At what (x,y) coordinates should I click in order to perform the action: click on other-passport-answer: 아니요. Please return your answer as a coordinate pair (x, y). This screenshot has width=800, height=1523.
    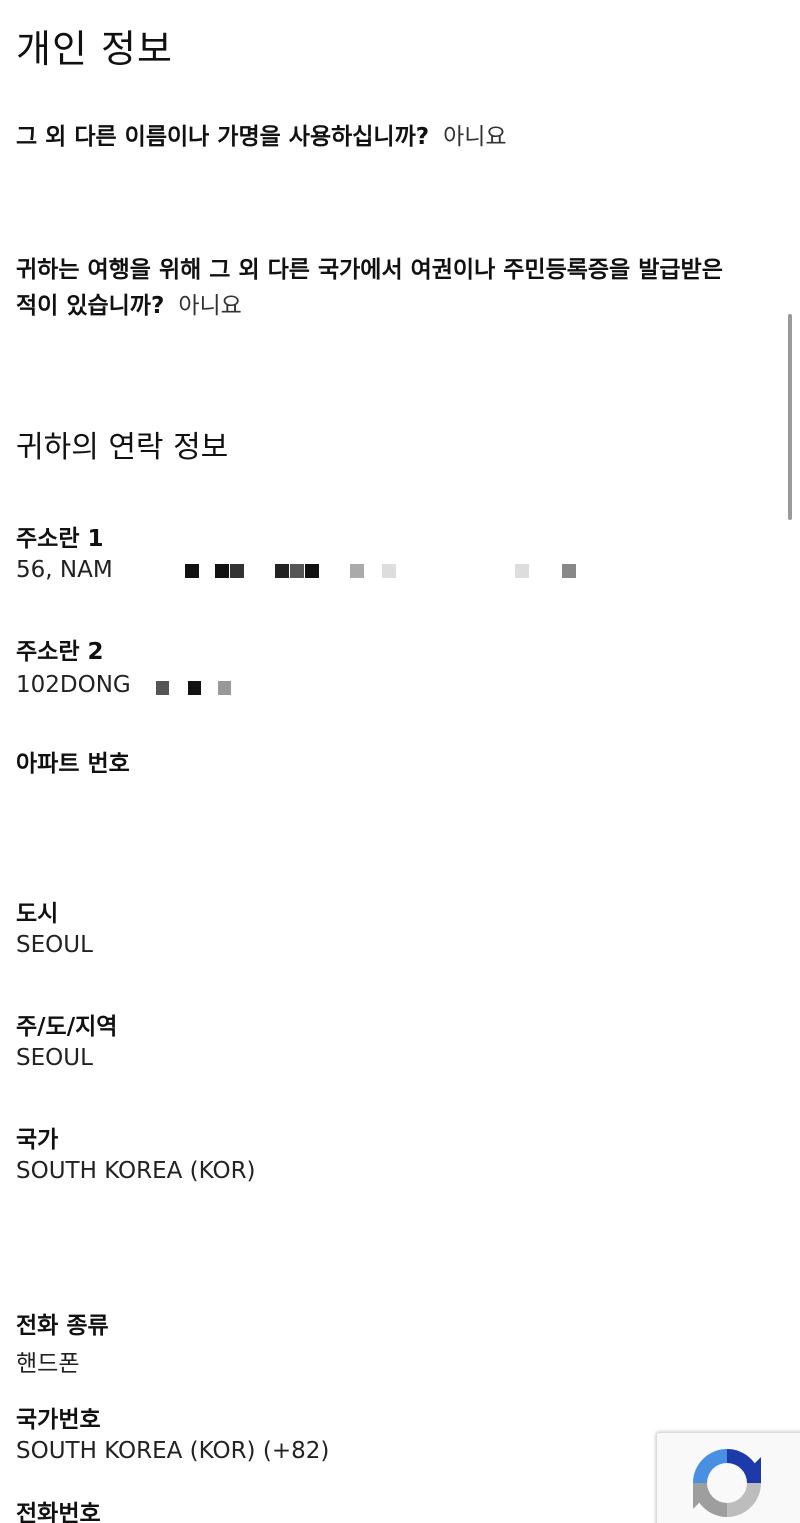
    Looking at the image, I should click on (210, 306).